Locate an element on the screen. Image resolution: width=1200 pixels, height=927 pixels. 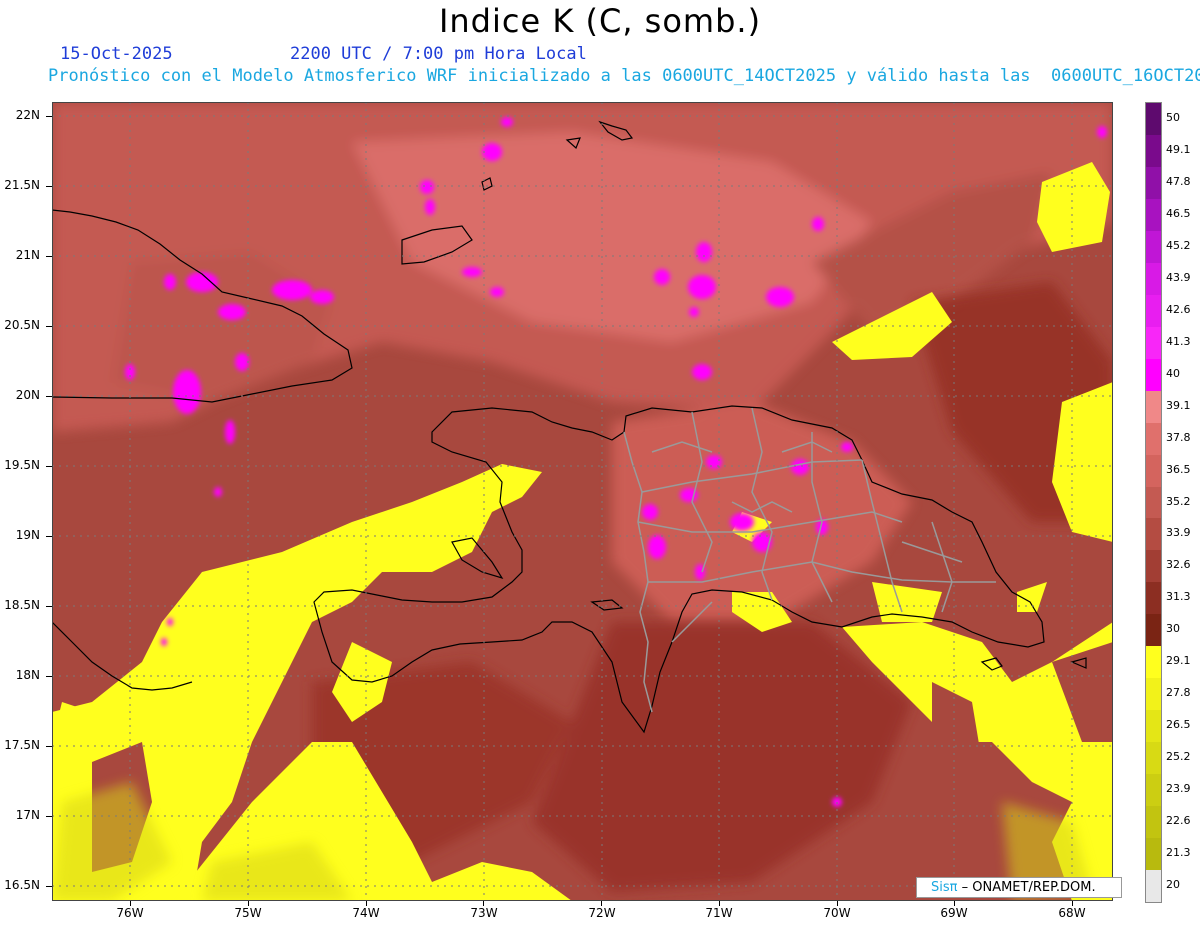
colorbar-label: 25.2 is located at coordinates (1178, 757).